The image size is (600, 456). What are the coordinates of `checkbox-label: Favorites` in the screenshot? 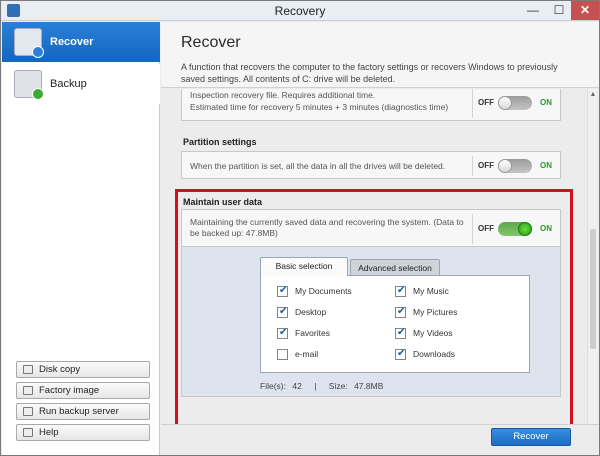 It's located at (312, 333).